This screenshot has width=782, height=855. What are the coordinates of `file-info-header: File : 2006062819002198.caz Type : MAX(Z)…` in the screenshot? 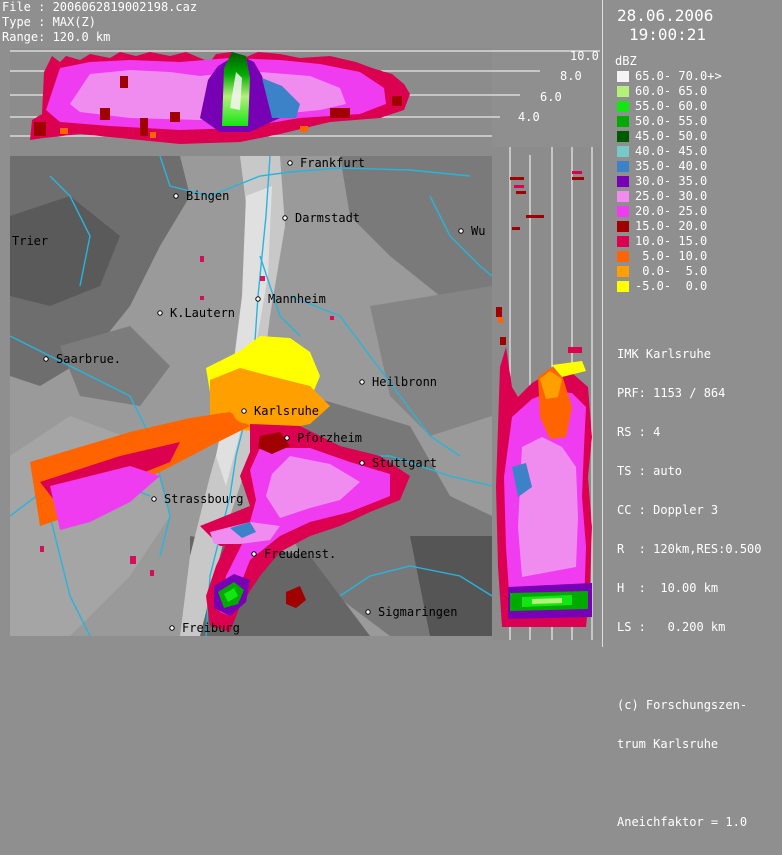 It's located at (99, 22).